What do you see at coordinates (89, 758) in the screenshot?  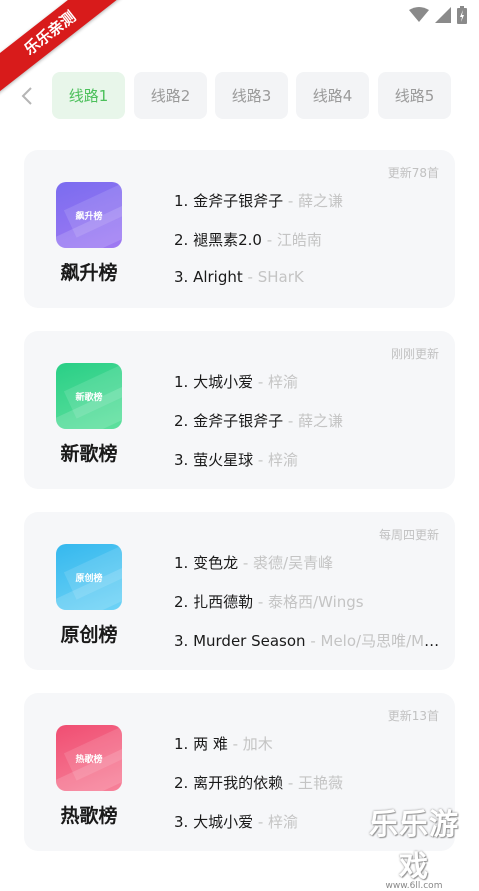 I see `chart-cover: 热歌榜` at bounding box center [89, 758].